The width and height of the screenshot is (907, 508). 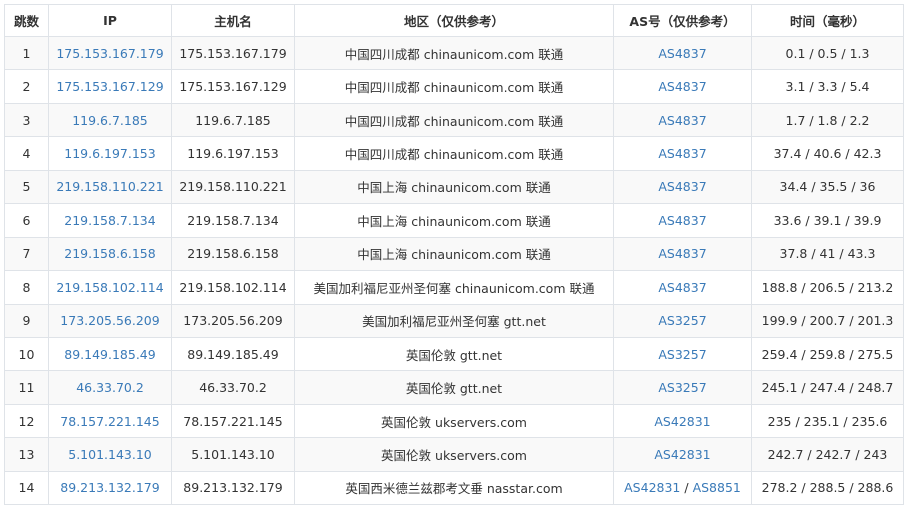 What do you see at coordinates (110, 20) in the screenshot?
I see `header-ip: IP` at bounding box center [110, 20].